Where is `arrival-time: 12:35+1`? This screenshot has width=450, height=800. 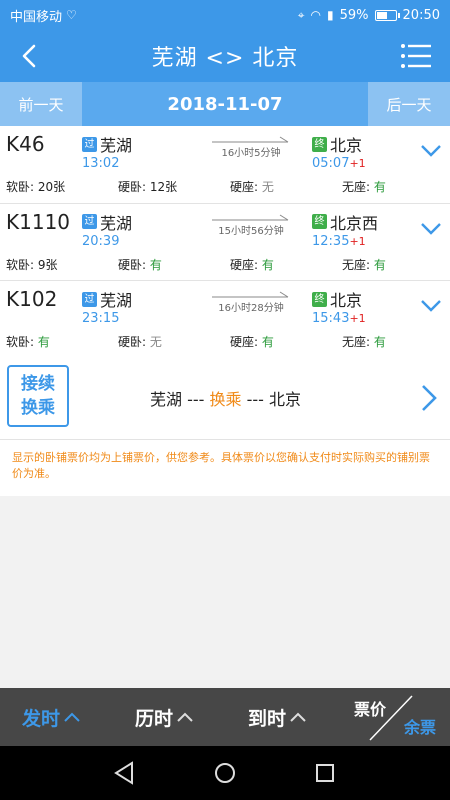 arrival-time: 12:35+1 is located at coordinates (339, 241).